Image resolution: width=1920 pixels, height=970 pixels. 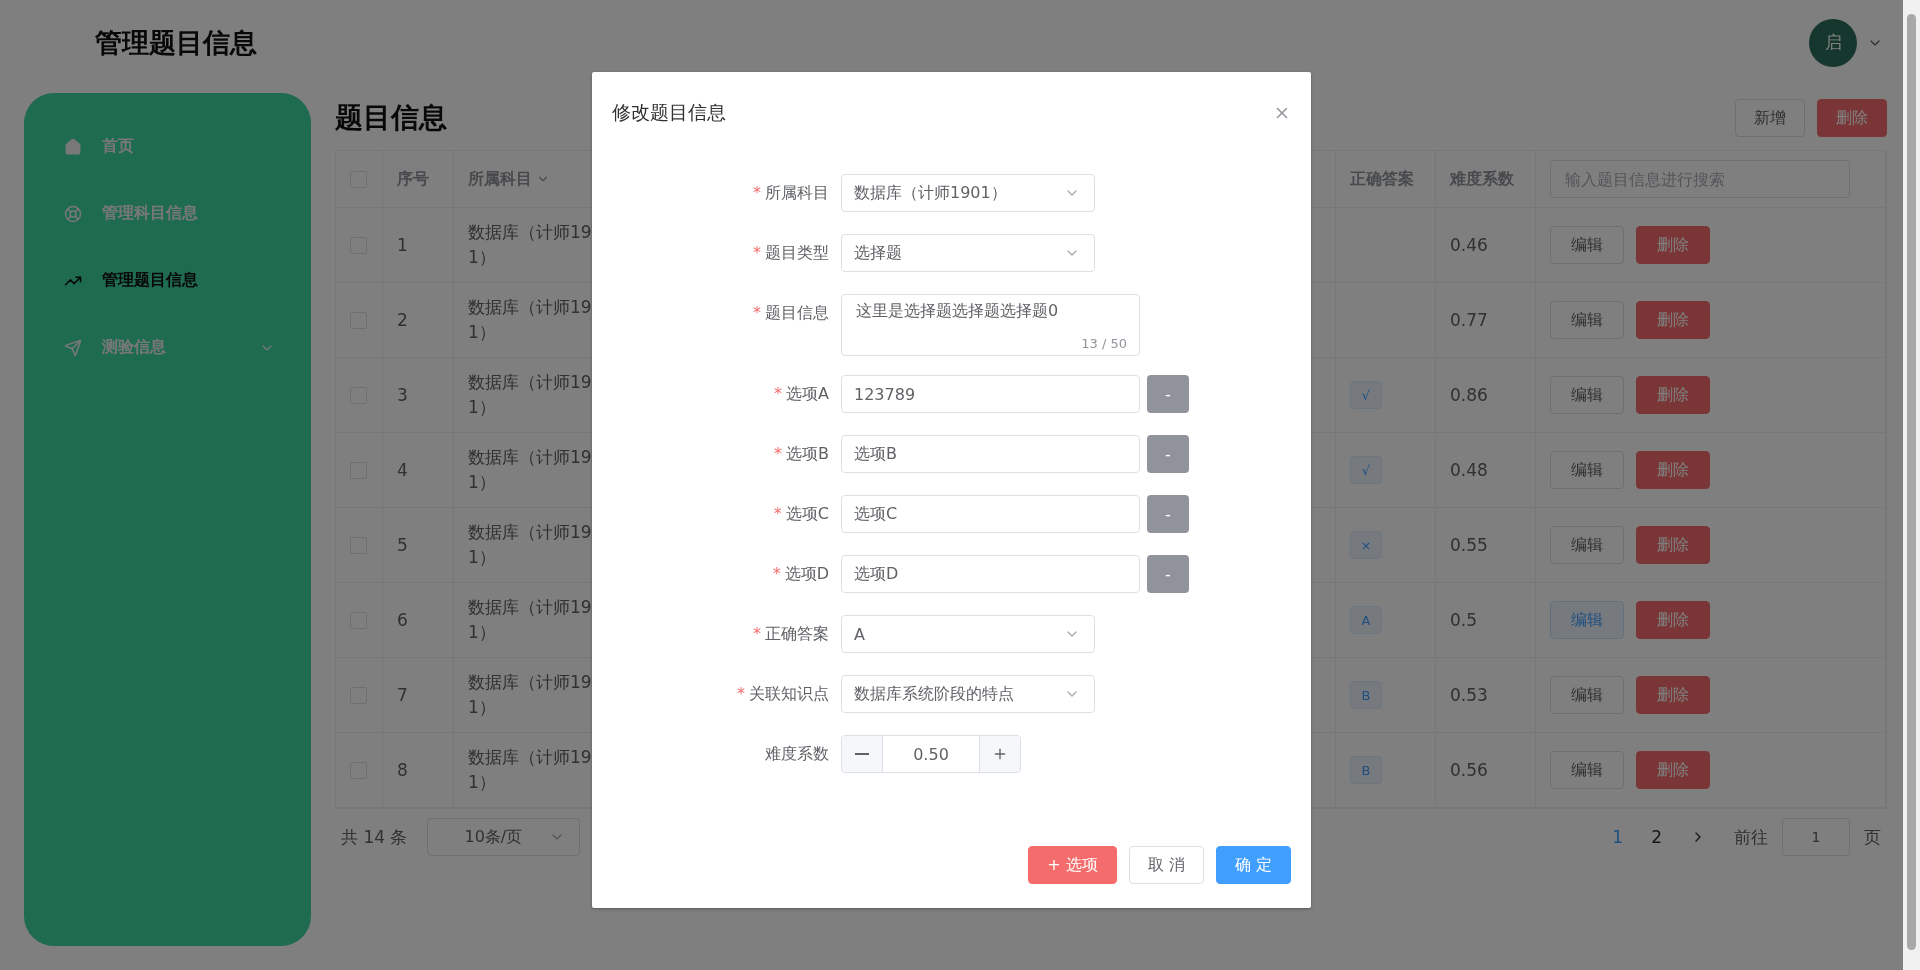 What do you see at coordinates (402, 320) in the screenshot?
I see `table-cell: 2` at bounding box center [402, 320].